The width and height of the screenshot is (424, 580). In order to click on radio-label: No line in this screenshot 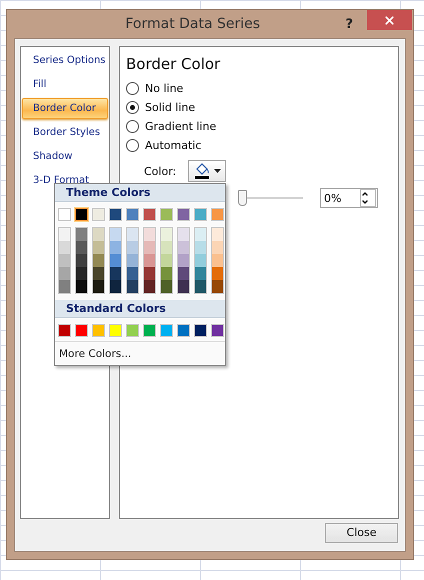, I will do `click(164, 88)`.